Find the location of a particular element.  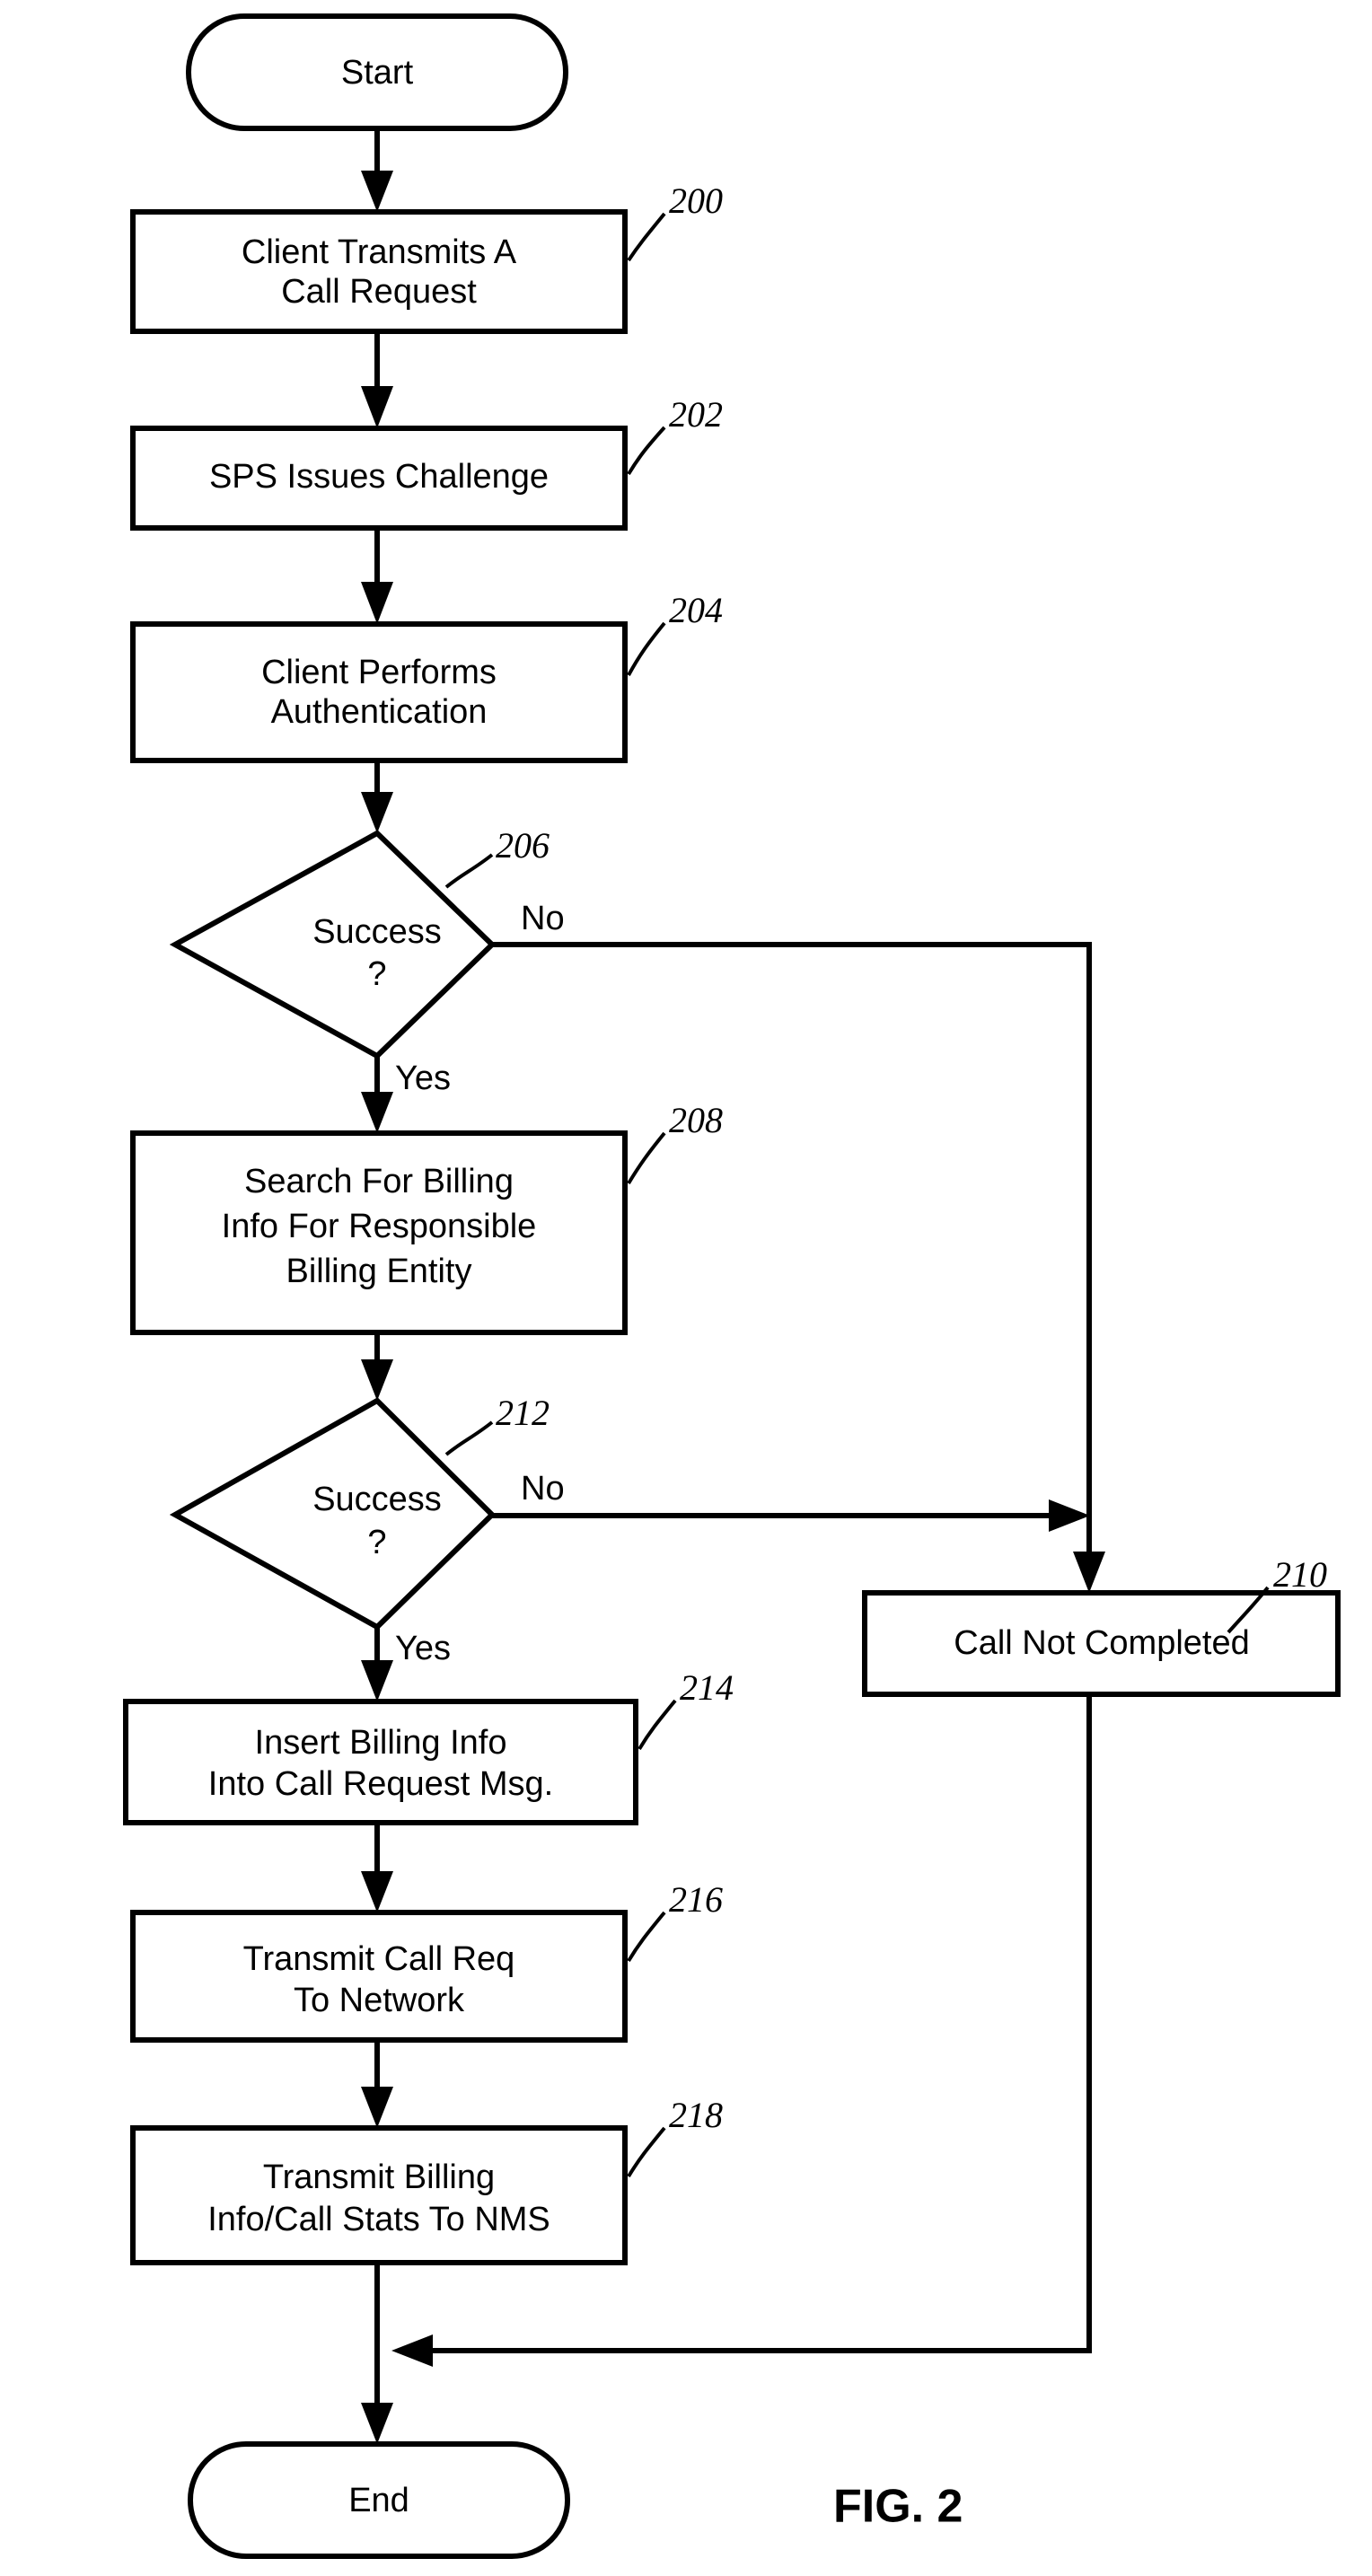

node-208-line3: Billing Entity is located at coordinates (379, 1271).